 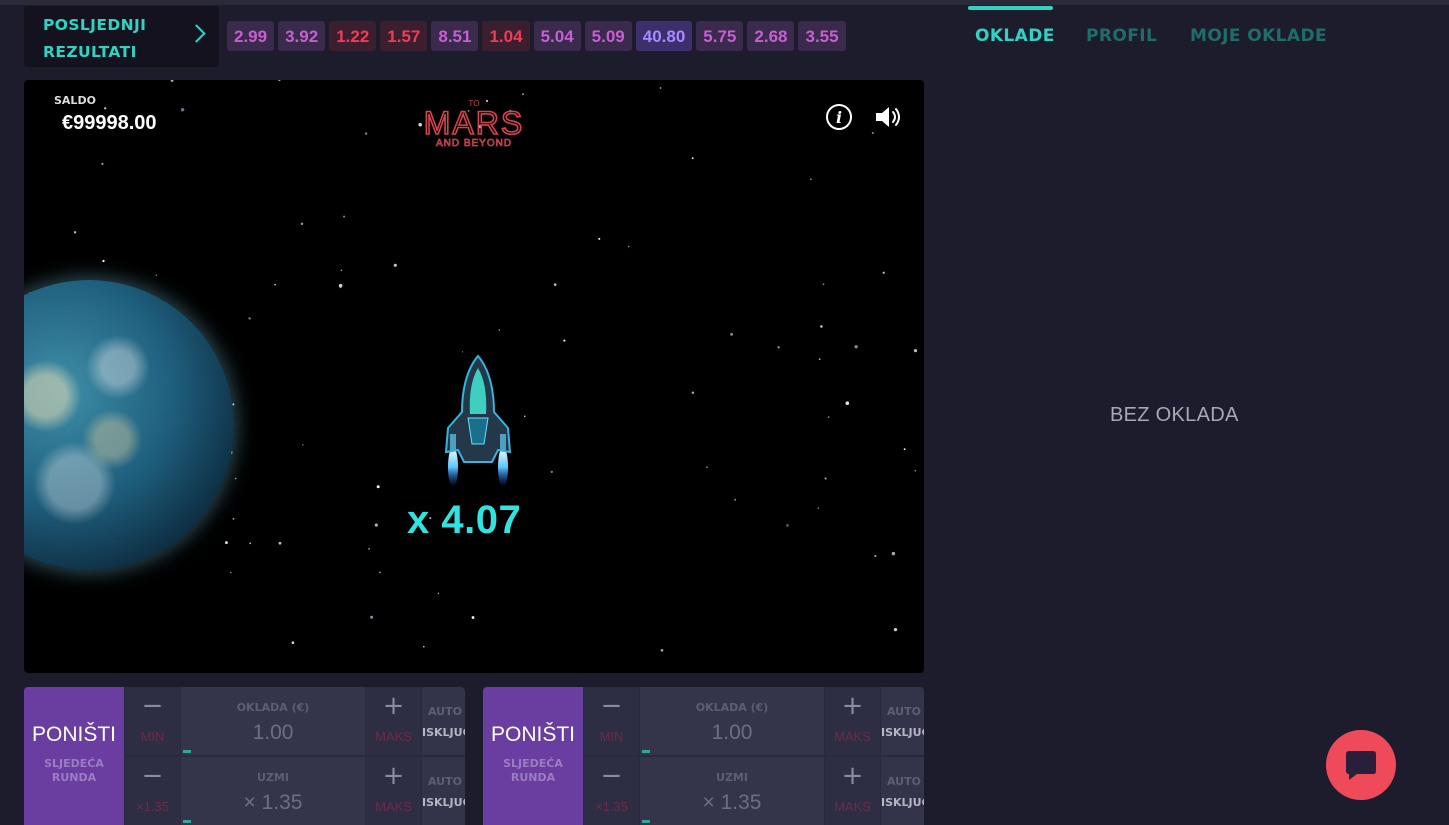 What do you see at coordinates (1010, 8) in the screenshot?
I see `active-tab-indicator` at bounding box center [1010, 8].